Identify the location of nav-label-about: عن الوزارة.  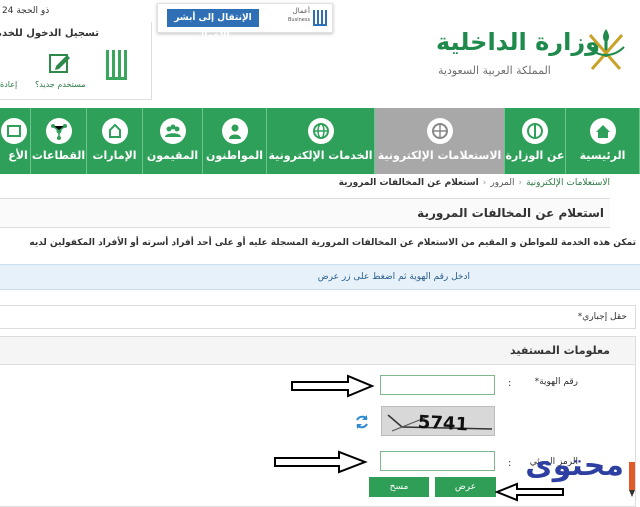
(535, 155).